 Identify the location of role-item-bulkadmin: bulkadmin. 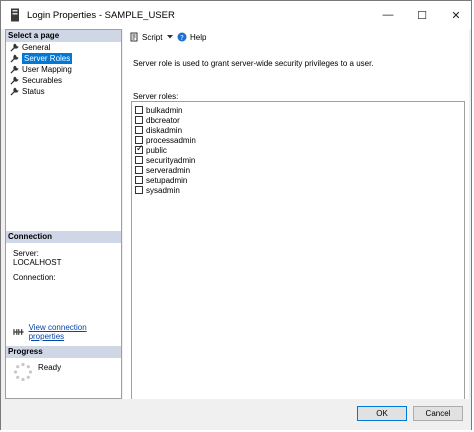
(158, 110).